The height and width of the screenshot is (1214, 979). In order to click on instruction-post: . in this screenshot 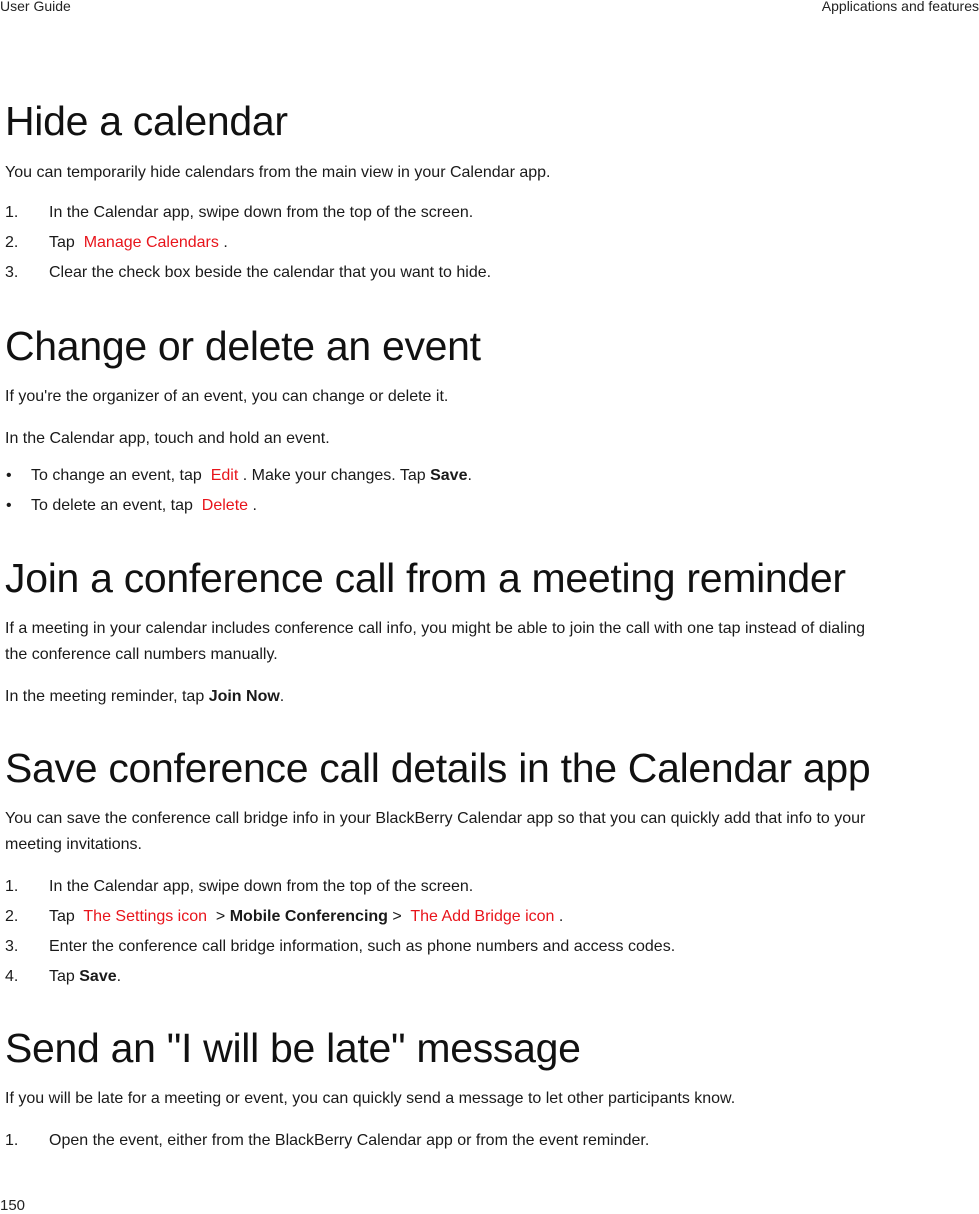, I will do `click(282, 696)`.